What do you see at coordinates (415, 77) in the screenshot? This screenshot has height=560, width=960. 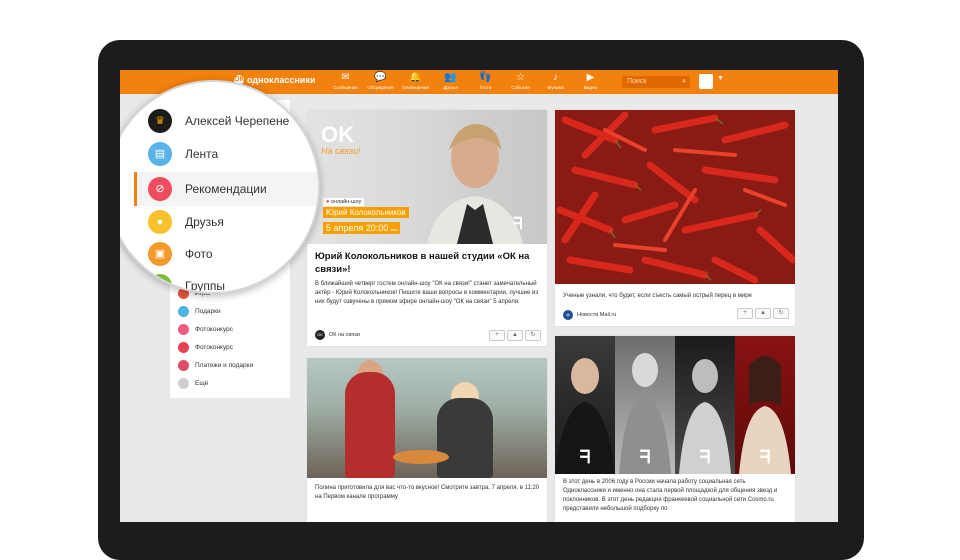 I see `bell-icon: 🔔` at bounding box center [415, 77].